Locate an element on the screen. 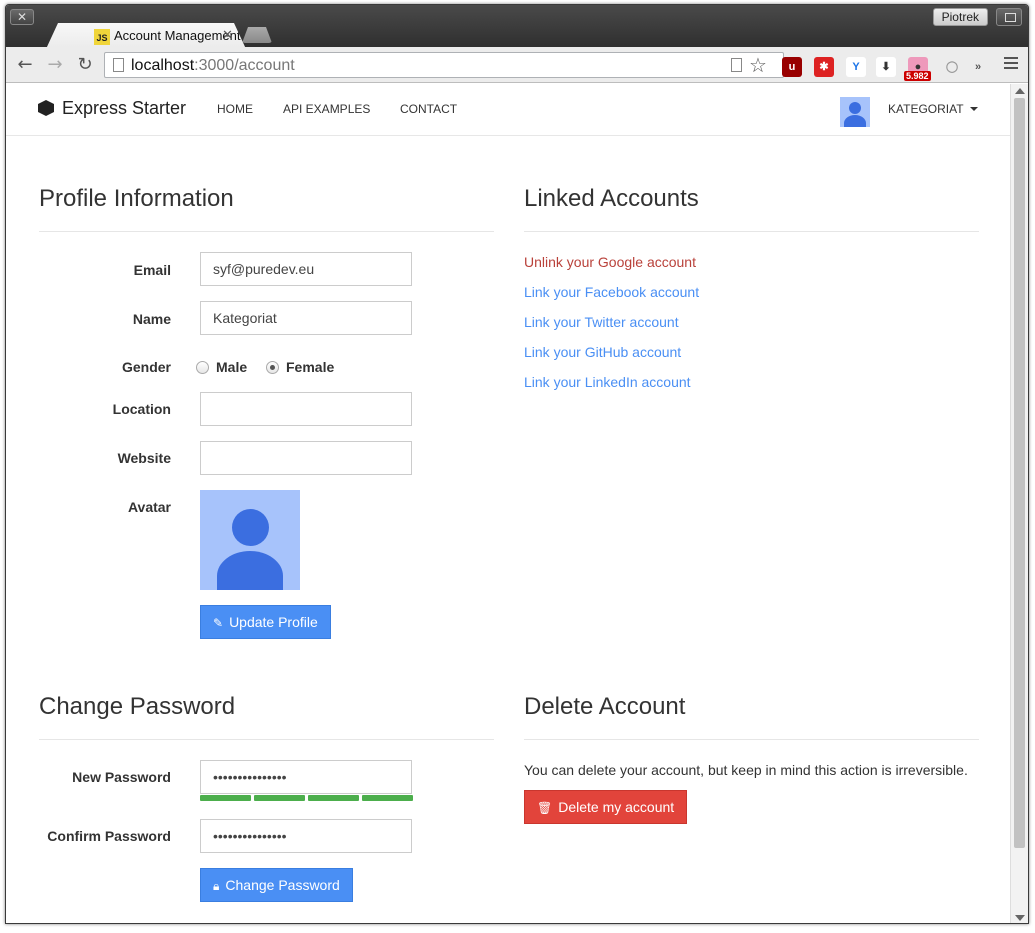 This screenshot has width=1035, height=933. scroll-thumb is located at coordinates (1019, 473).